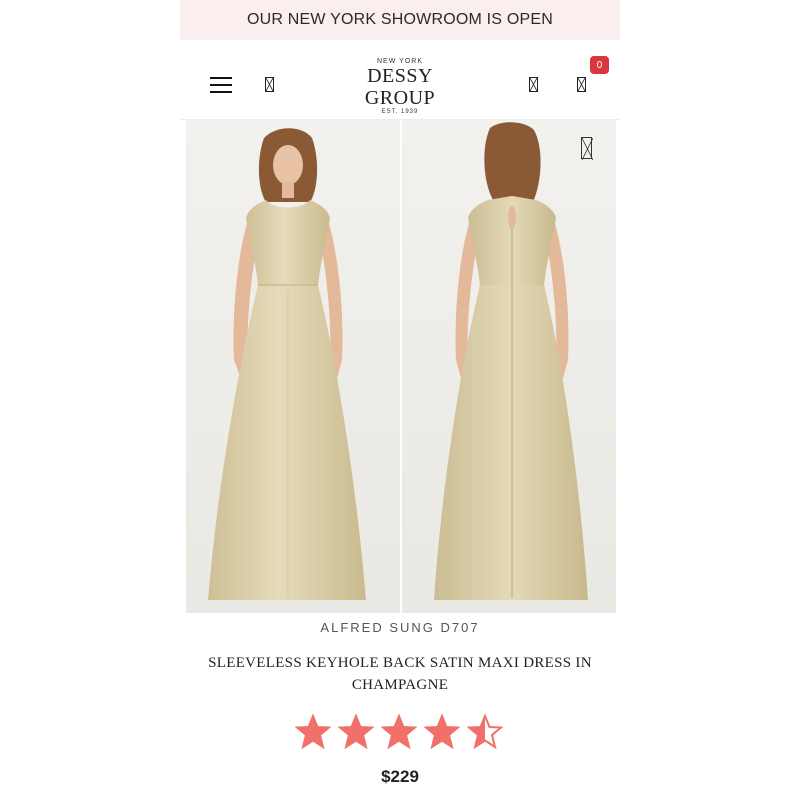  Describe the element at coordinates (400, 112) in the screenshot. I see `logo-tagline-bottom: EST. 1939` at that location.